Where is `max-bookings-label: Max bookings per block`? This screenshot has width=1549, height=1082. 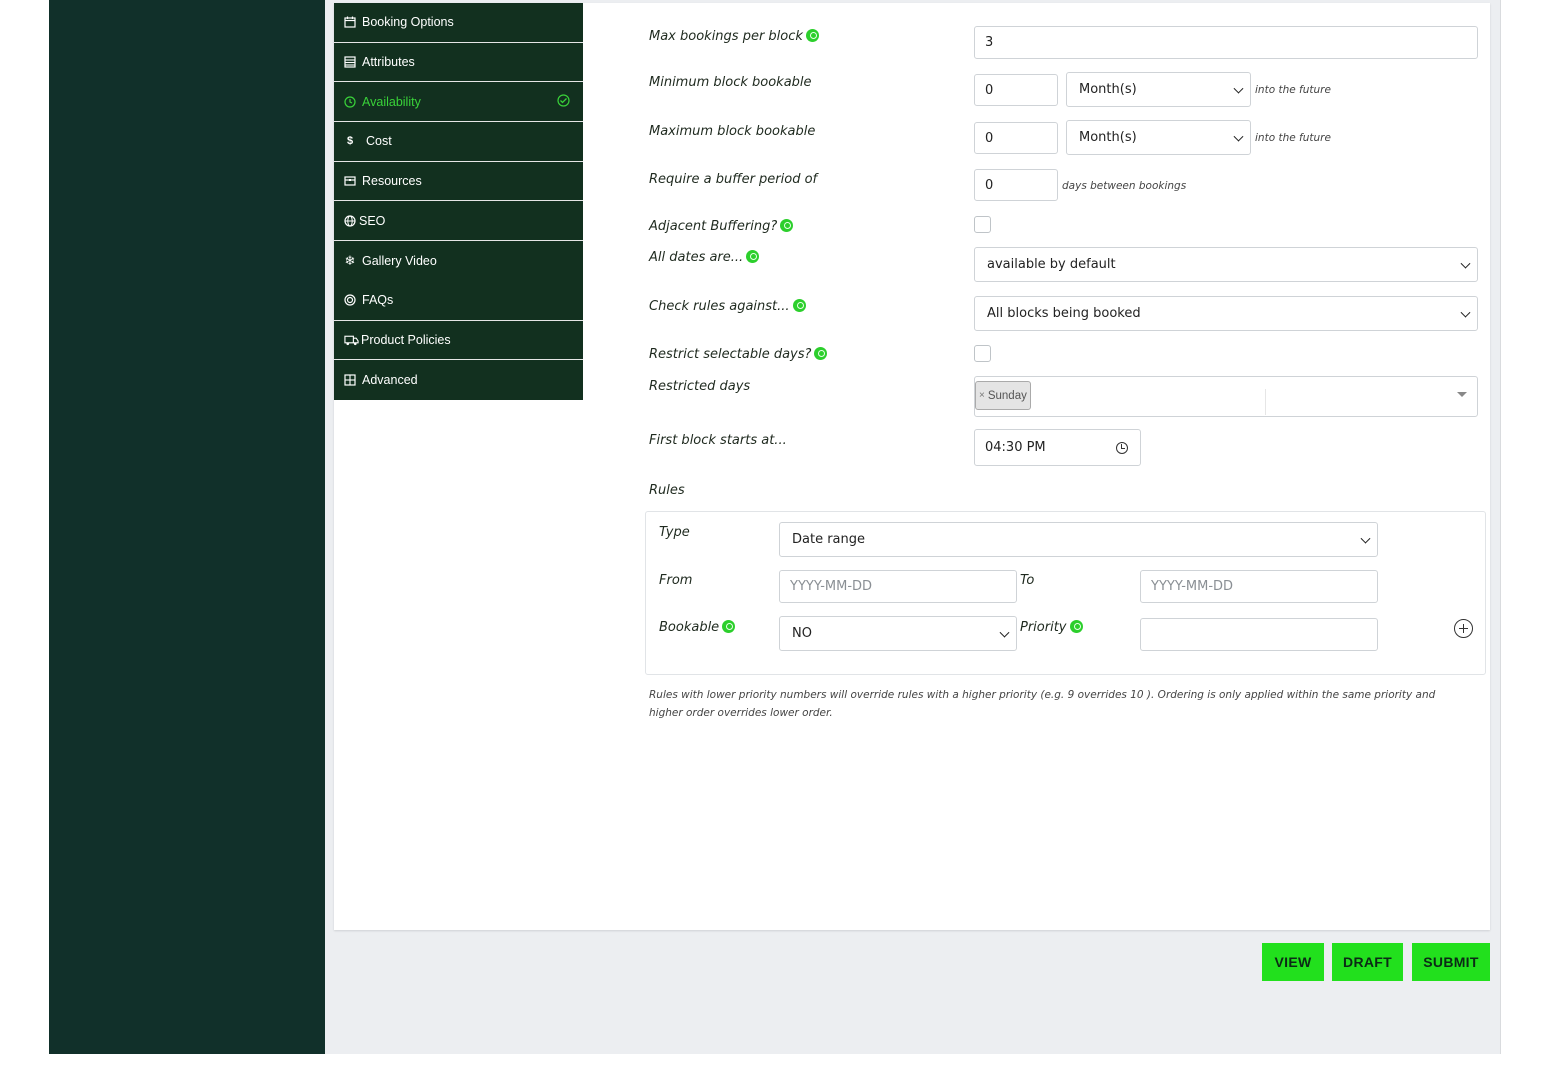 max-bookings-label: Max bookings per block is located at coordinates (734, 36).